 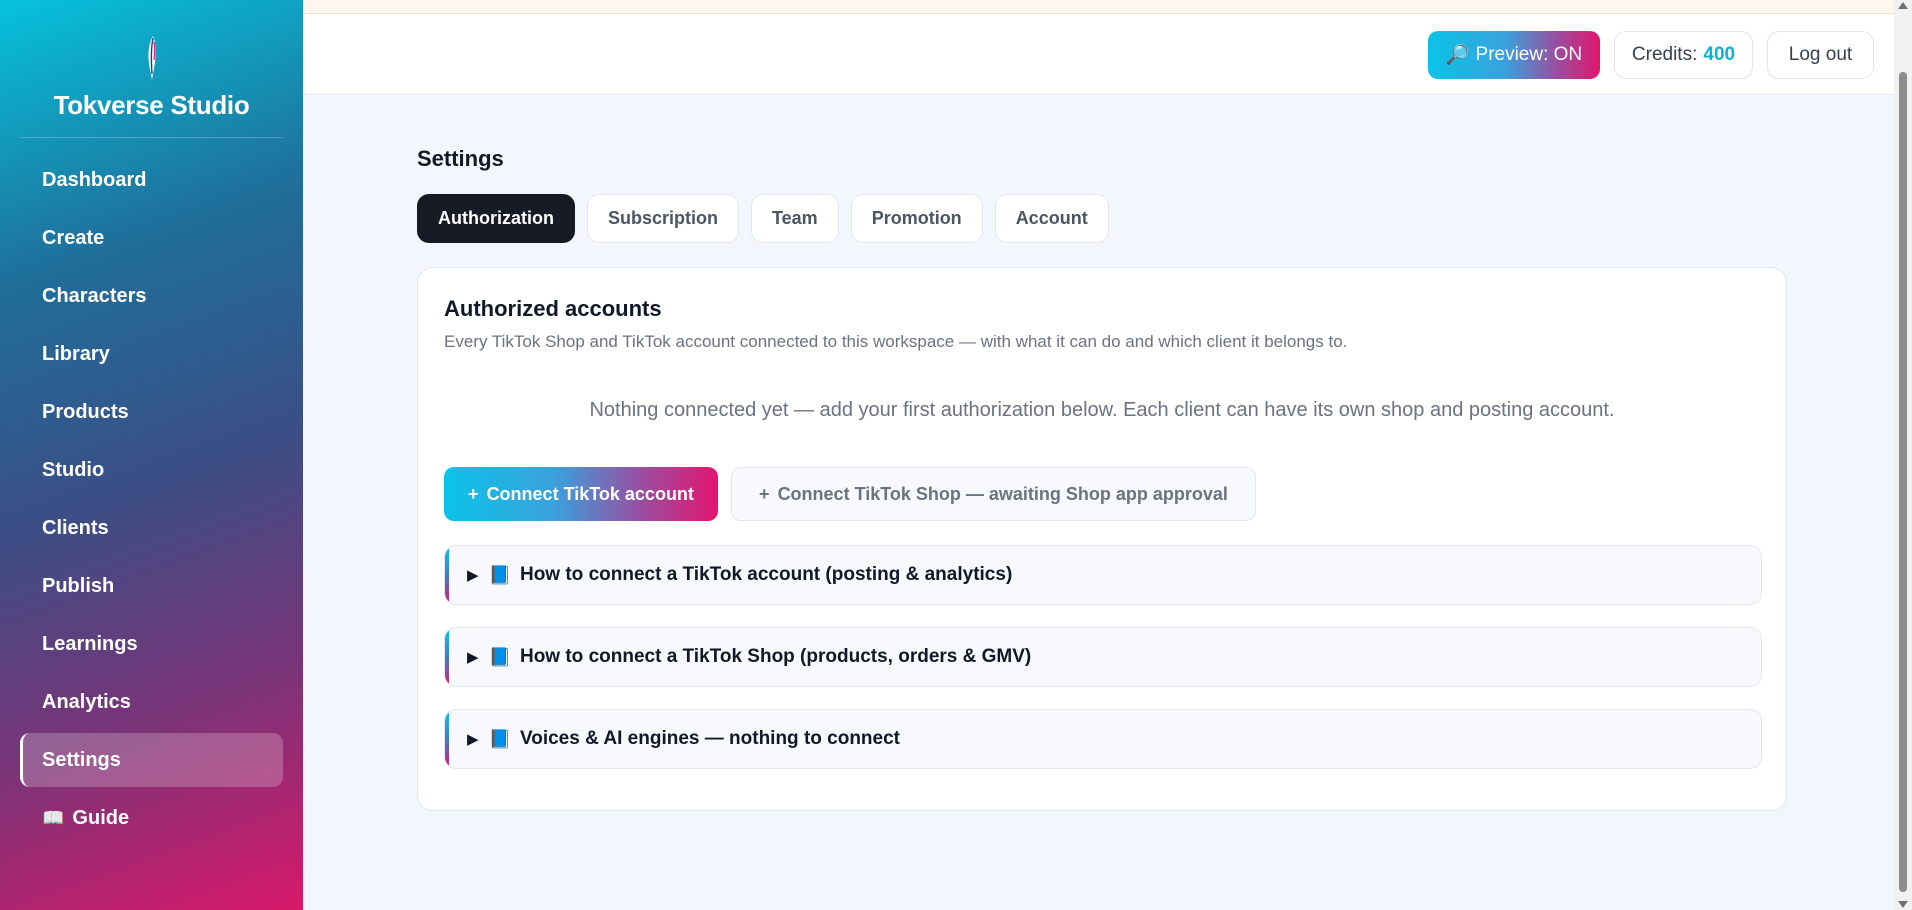 What do you see at coordinates (94, 295) in the screenshot?
I see `sidebar-item-label: Characters` at bounding box center [94, 295].